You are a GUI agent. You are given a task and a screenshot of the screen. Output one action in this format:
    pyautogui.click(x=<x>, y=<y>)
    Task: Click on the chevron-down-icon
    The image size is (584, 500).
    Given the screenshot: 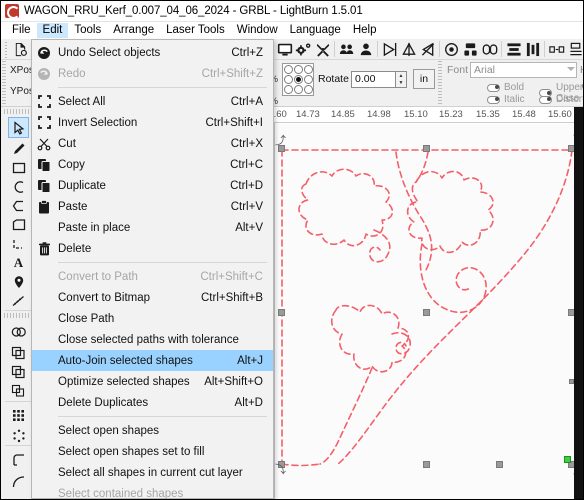 What is the action you would take?
    pyautogui.click(x=571, y=69)
    